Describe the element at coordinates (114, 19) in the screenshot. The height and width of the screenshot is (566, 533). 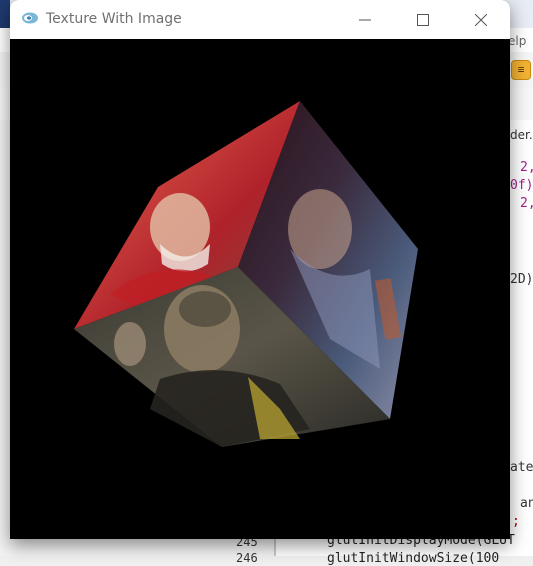
I see `window-title: Texture With Image` at that location.